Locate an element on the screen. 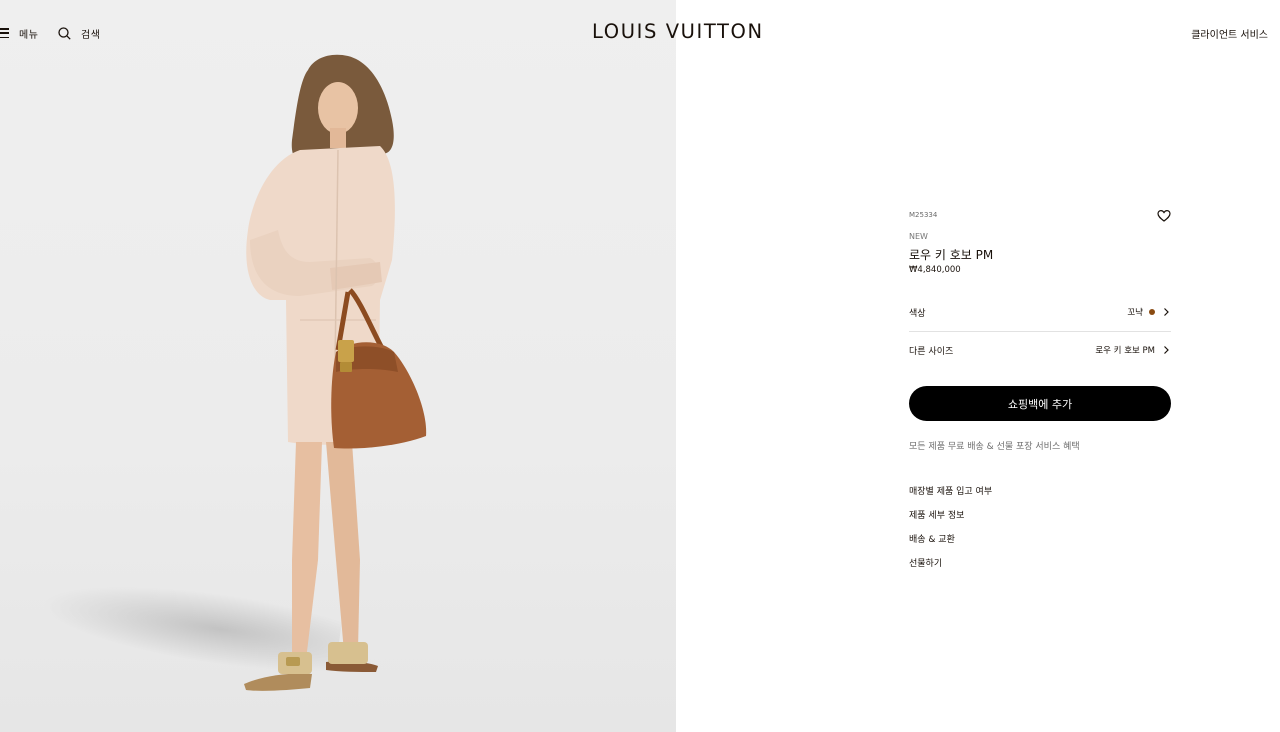  product-sku: M25334 is located at coordinates (923, 215).